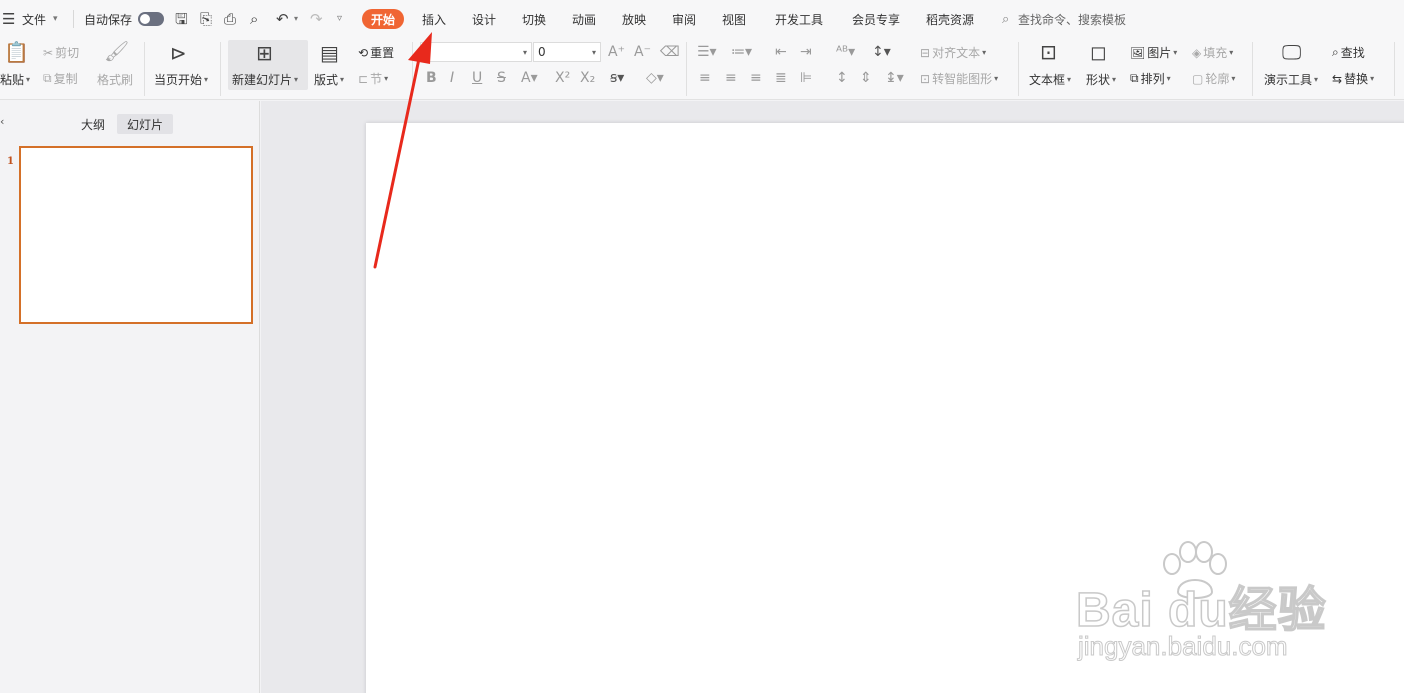 The height and width of the screenshot is (693, 1404). Describe the element at coordinates (452, 78) in the screenshot. I see `italic-icon: I` at that location.